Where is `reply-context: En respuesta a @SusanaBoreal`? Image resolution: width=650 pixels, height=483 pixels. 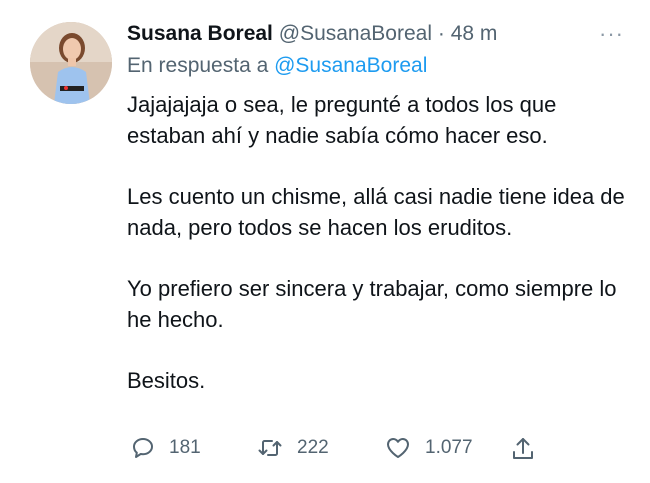 reply-context: En respuesta a @SusanaBoreal is located at coordinates (277, 66).